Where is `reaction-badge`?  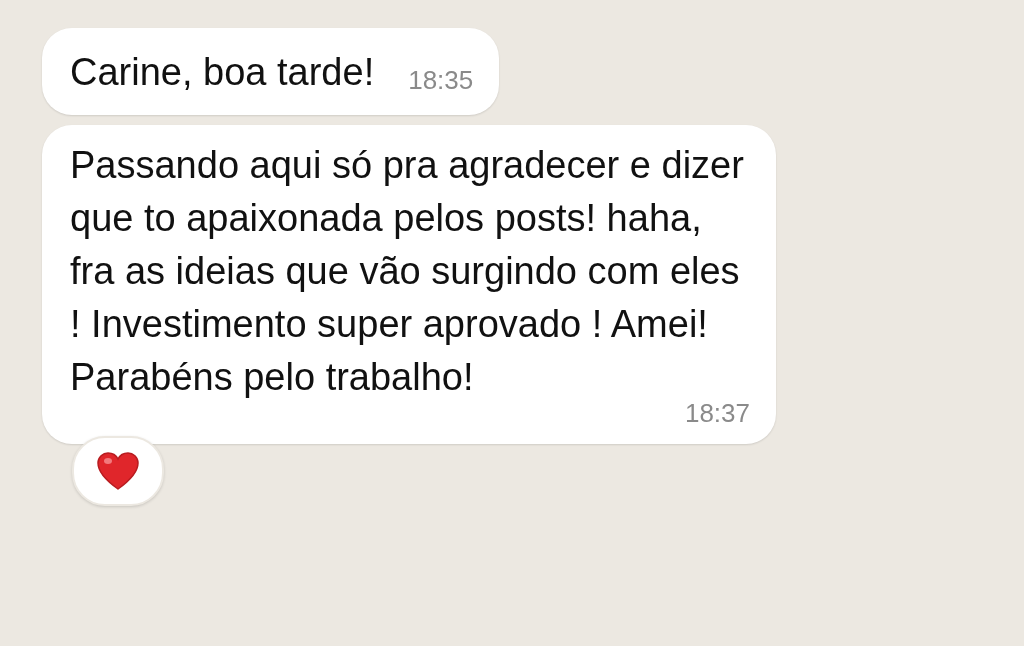 reaction-badge is located at coordinates (118, 471).